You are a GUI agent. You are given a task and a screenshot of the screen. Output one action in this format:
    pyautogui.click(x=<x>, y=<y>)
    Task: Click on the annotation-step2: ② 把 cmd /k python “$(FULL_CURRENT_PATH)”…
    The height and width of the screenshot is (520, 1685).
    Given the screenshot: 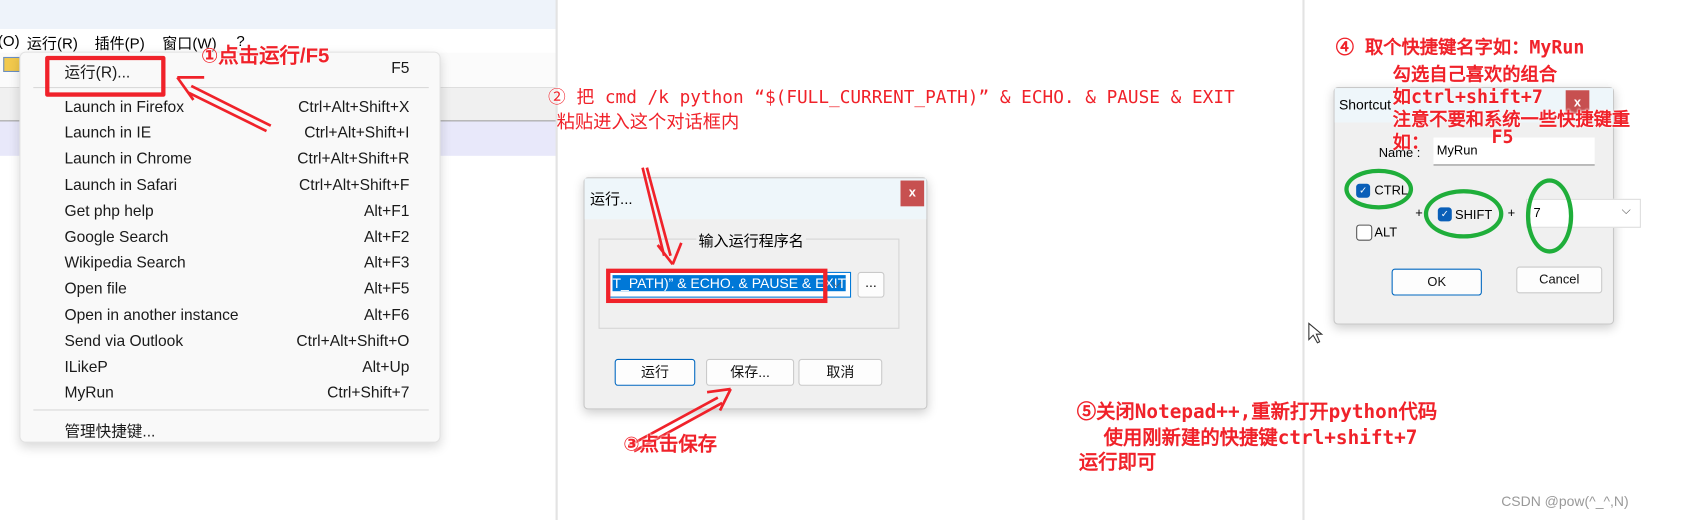 What is the action you would take?
    pyautogui.click(x=891, y=97)
    